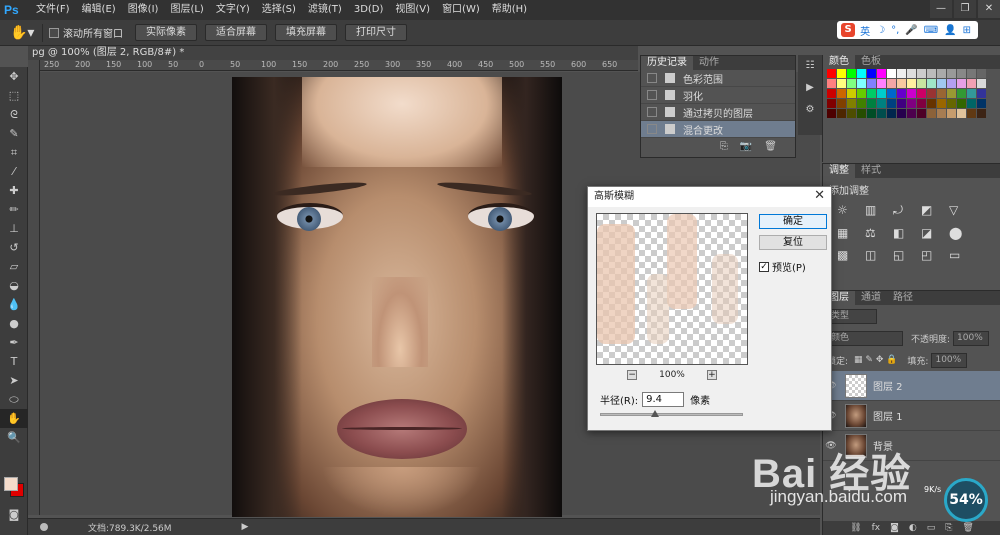 The width and height of the screenshot is (1000, 535). I want to click on history-item: 色彩范围, so click(718, 78).